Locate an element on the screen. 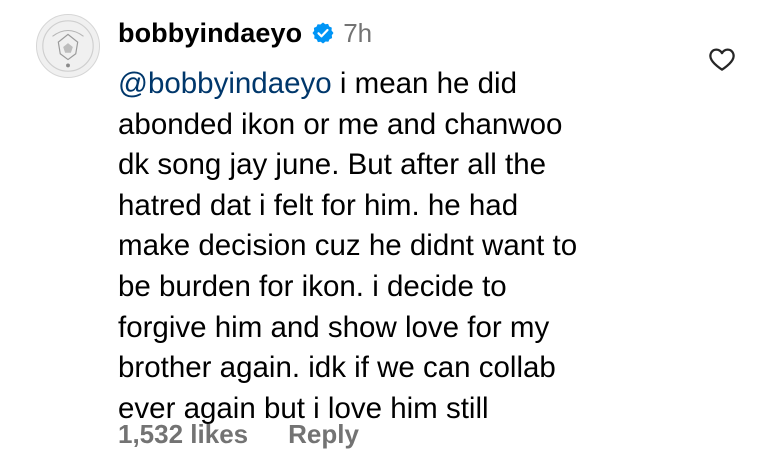  mention-link: @bobbyindaeyo is located at coordinates (225, 83).